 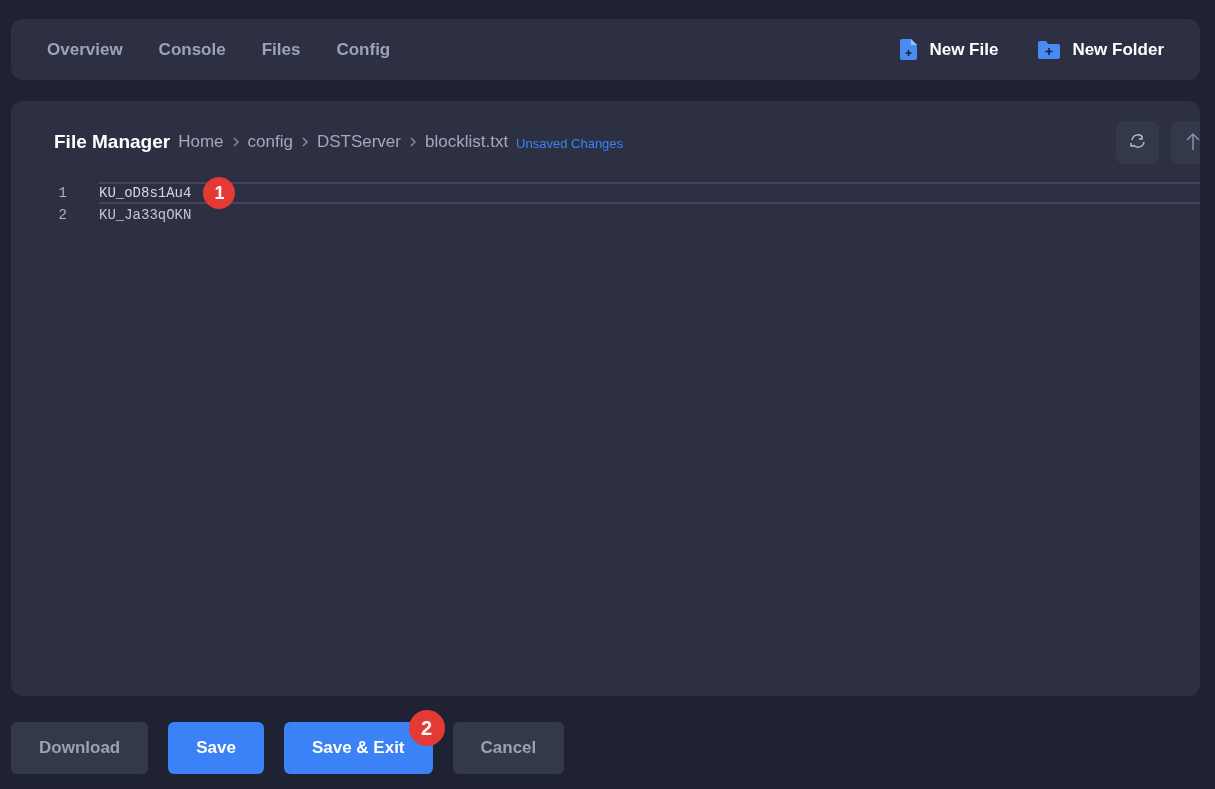 I want to click on line-number: 1, so click(x=62, y=193).